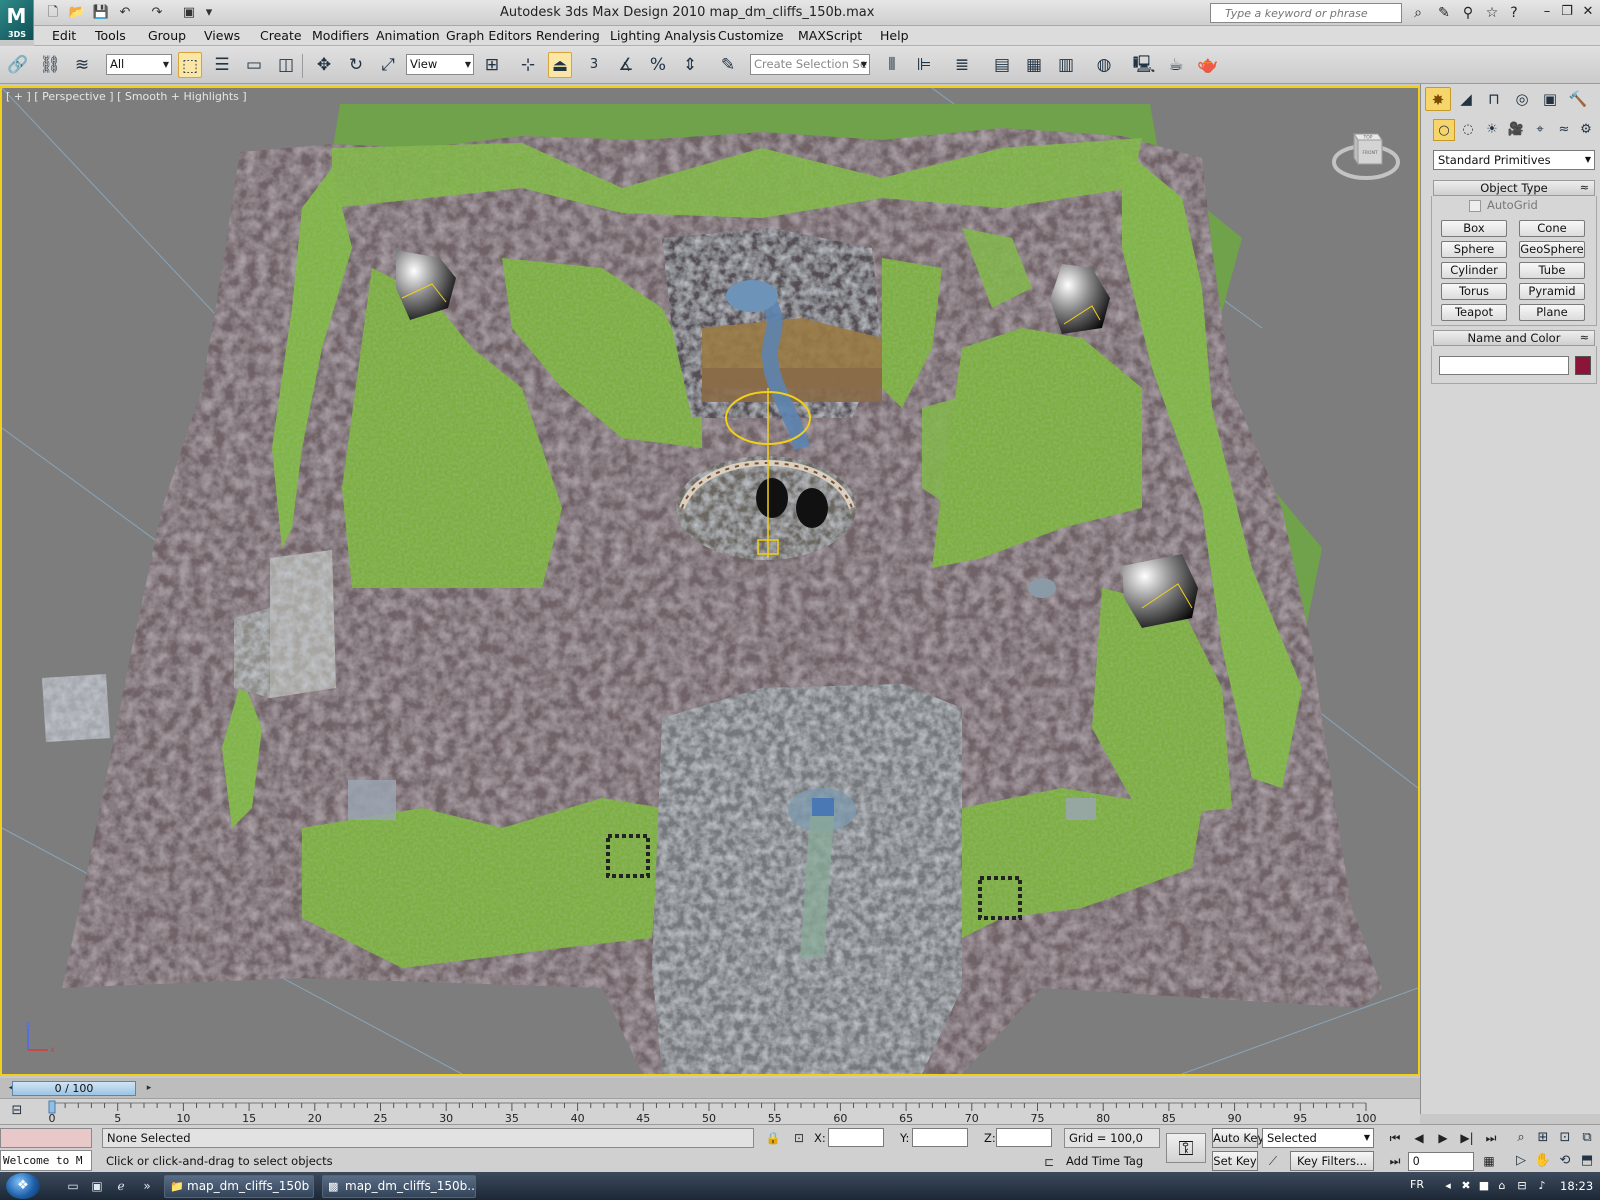 The height and width of the screenshot is (1200, 1600). Describe the element at coordinates (46, 1138) in the screenshot. I see `maxscript-mini-listener` at that location.